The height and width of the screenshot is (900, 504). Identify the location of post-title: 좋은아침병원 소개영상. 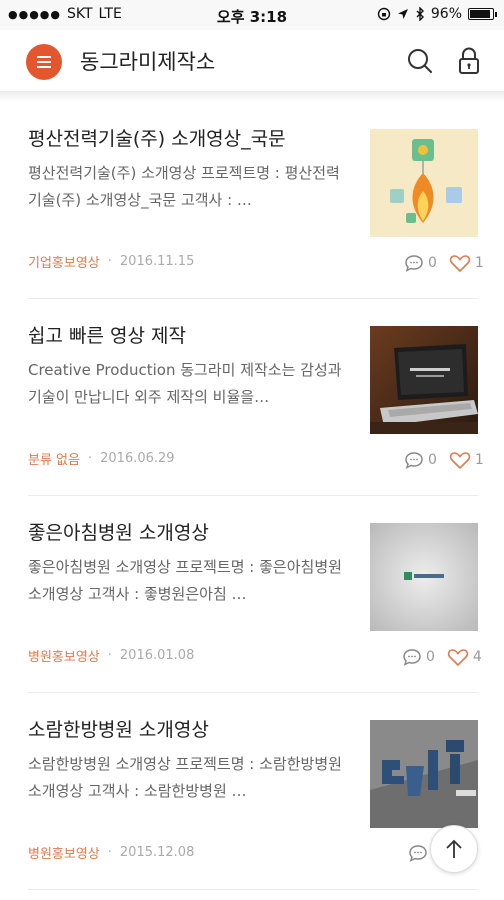
(193, 531).